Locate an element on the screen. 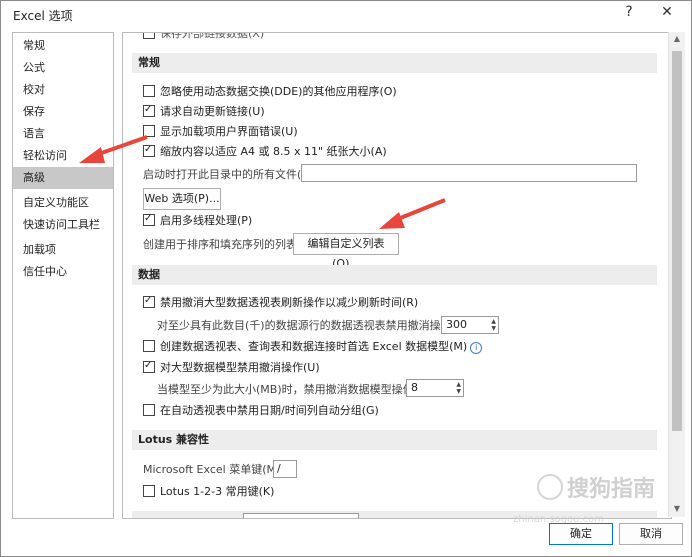 The height and width of the screenshot is (557, 692). watermark-logo: 搜狗指南 is located at coordinates (596, 487).